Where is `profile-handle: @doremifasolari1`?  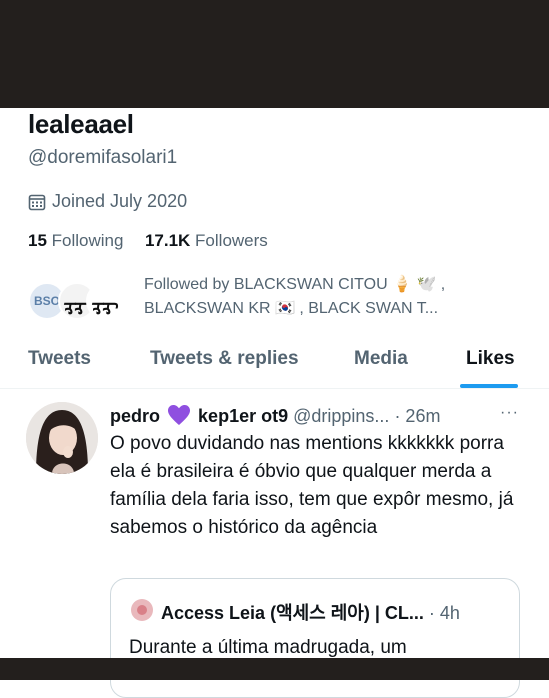
profile-handle: @doremifasolari1 is located at coordinates (103, 157).